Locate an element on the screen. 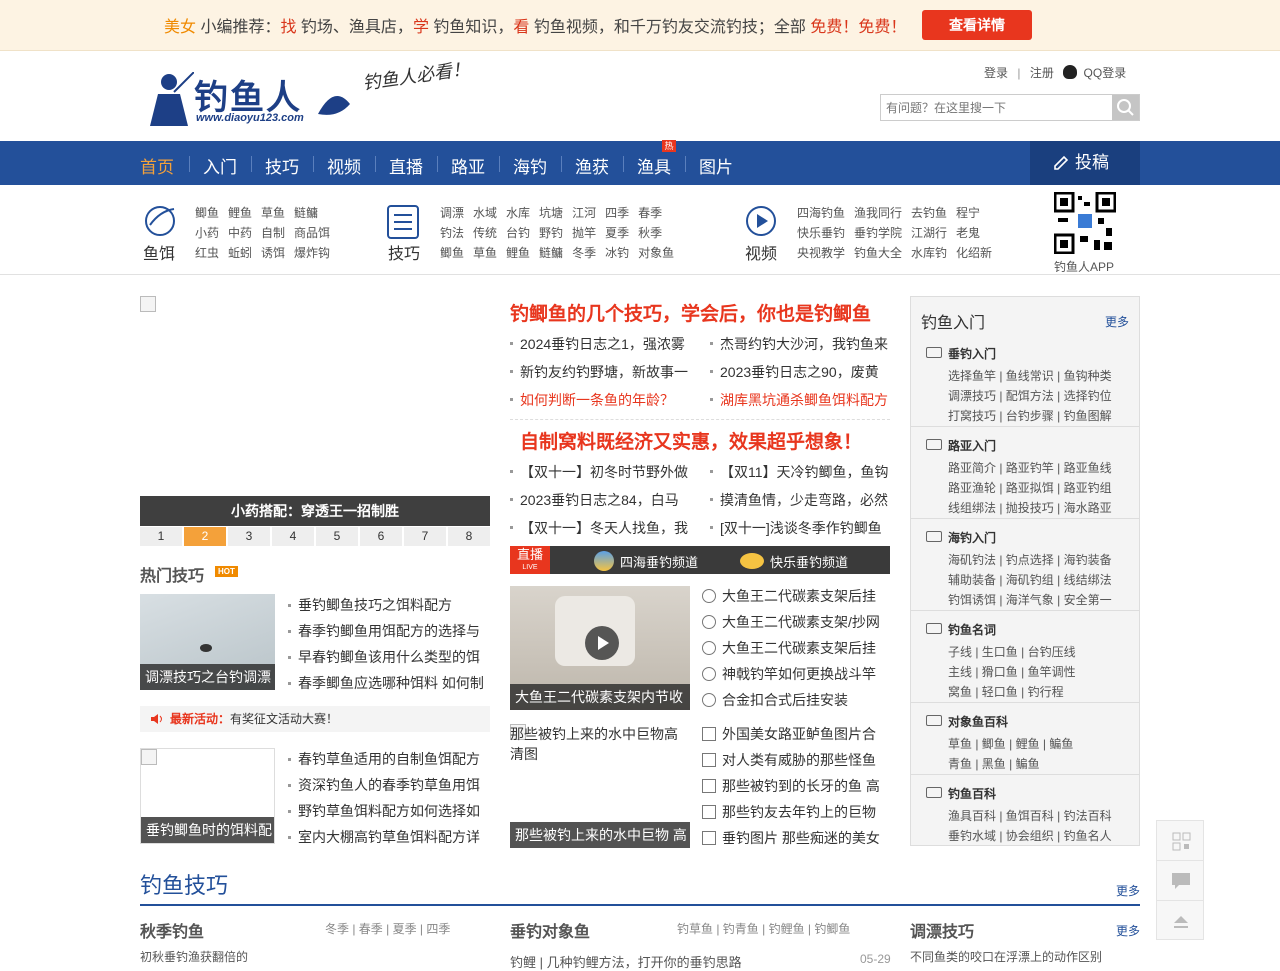 The height and width of the screenshot is (971, 1280). slider-page-6: 6 is located at coordinates (381, 536).